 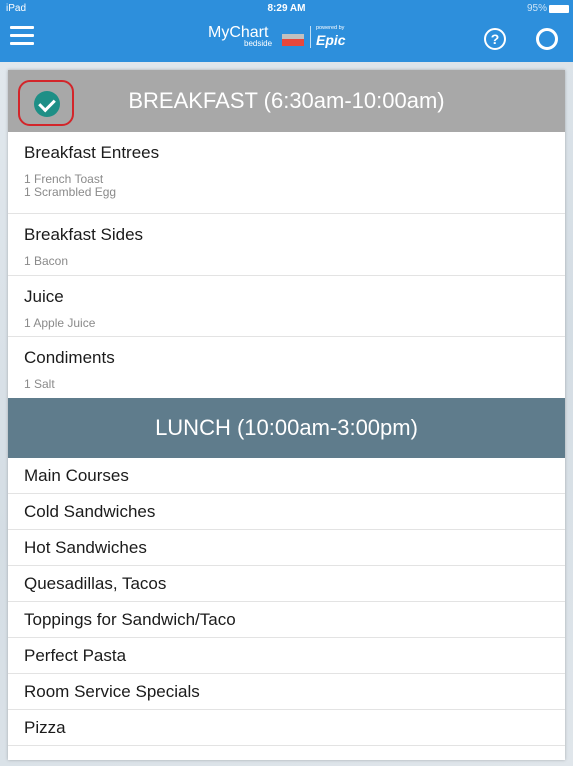 What do you see at coordinates (22, 36) in the screenshot?
I see `hamburger-menu-icon` at bounding box center [22, 36].